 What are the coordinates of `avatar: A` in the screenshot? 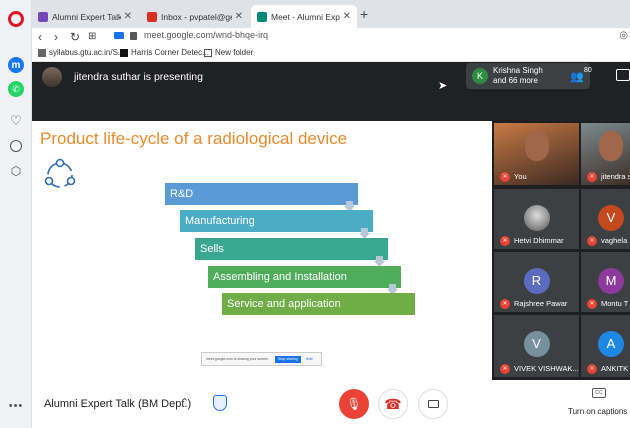 It's located at (611, 344).